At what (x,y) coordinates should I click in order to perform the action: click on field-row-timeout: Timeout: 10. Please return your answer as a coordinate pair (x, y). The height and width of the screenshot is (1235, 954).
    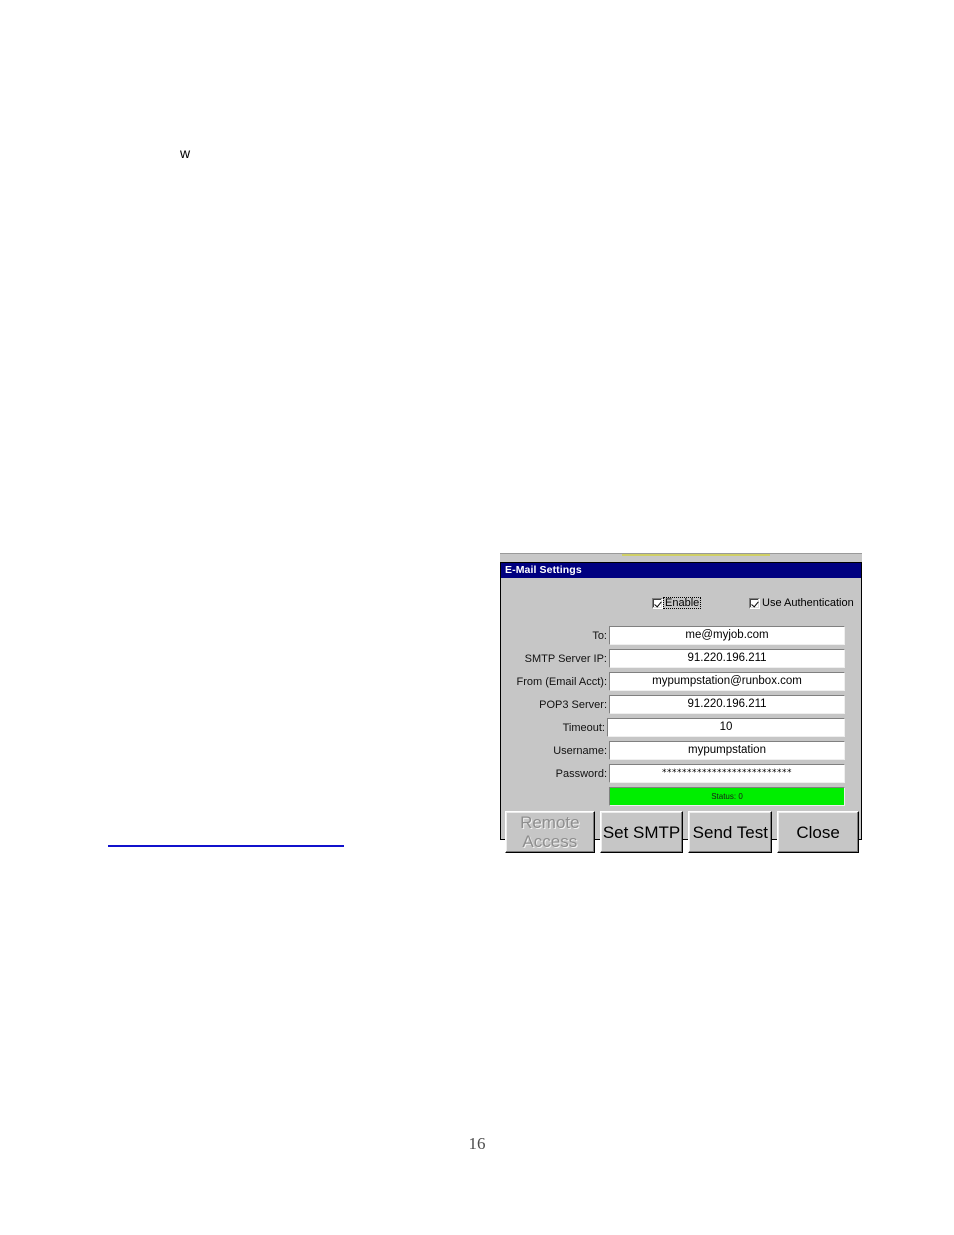
    Looking at the image, I should click on (681, 728).